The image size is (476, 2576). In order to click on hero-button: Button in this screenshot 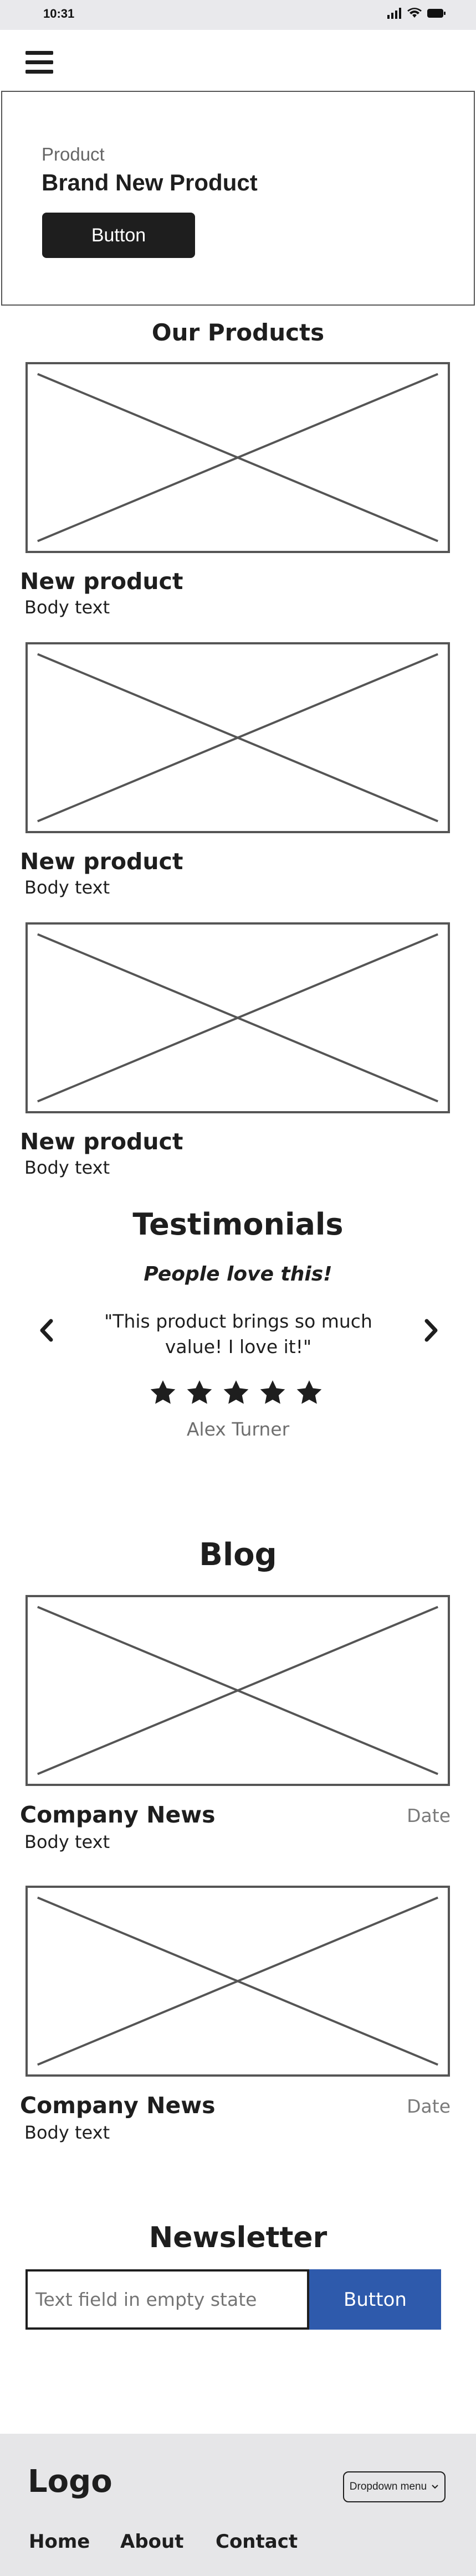, I will do `click(118, 235)`.